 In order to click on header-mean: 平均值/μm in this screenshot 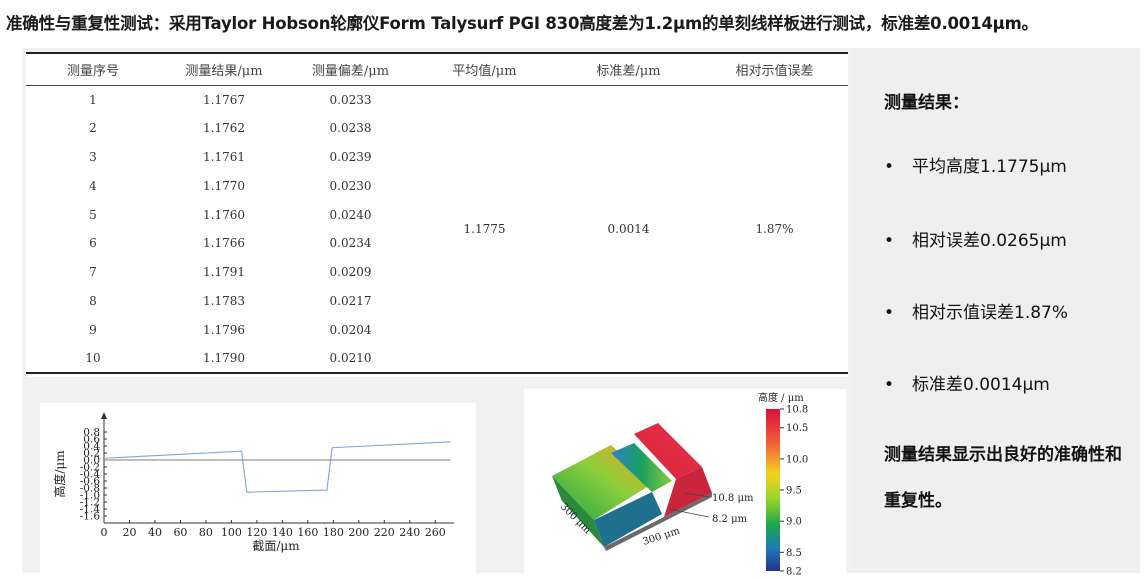, I will do `click(484, 71)`.